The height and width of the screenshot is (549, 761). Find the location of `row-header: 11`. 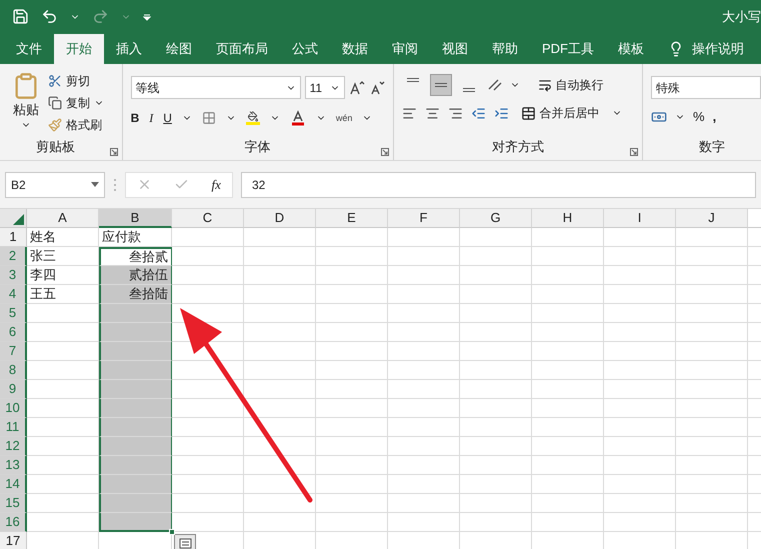

row-header: 11 is located at coordinates (13, 427).